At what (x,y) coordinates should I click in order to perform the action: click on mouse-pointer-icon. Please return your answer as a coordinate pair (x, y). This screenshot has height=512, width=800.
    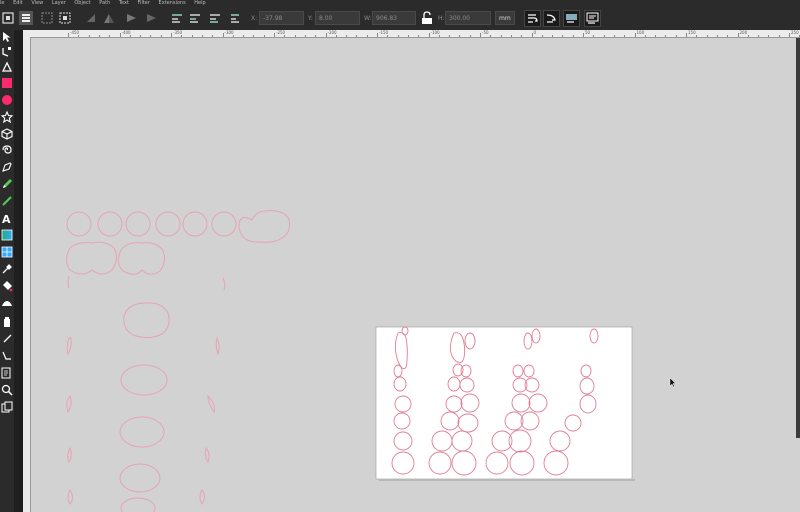
    Looking at the image, I should click on (672, 382).